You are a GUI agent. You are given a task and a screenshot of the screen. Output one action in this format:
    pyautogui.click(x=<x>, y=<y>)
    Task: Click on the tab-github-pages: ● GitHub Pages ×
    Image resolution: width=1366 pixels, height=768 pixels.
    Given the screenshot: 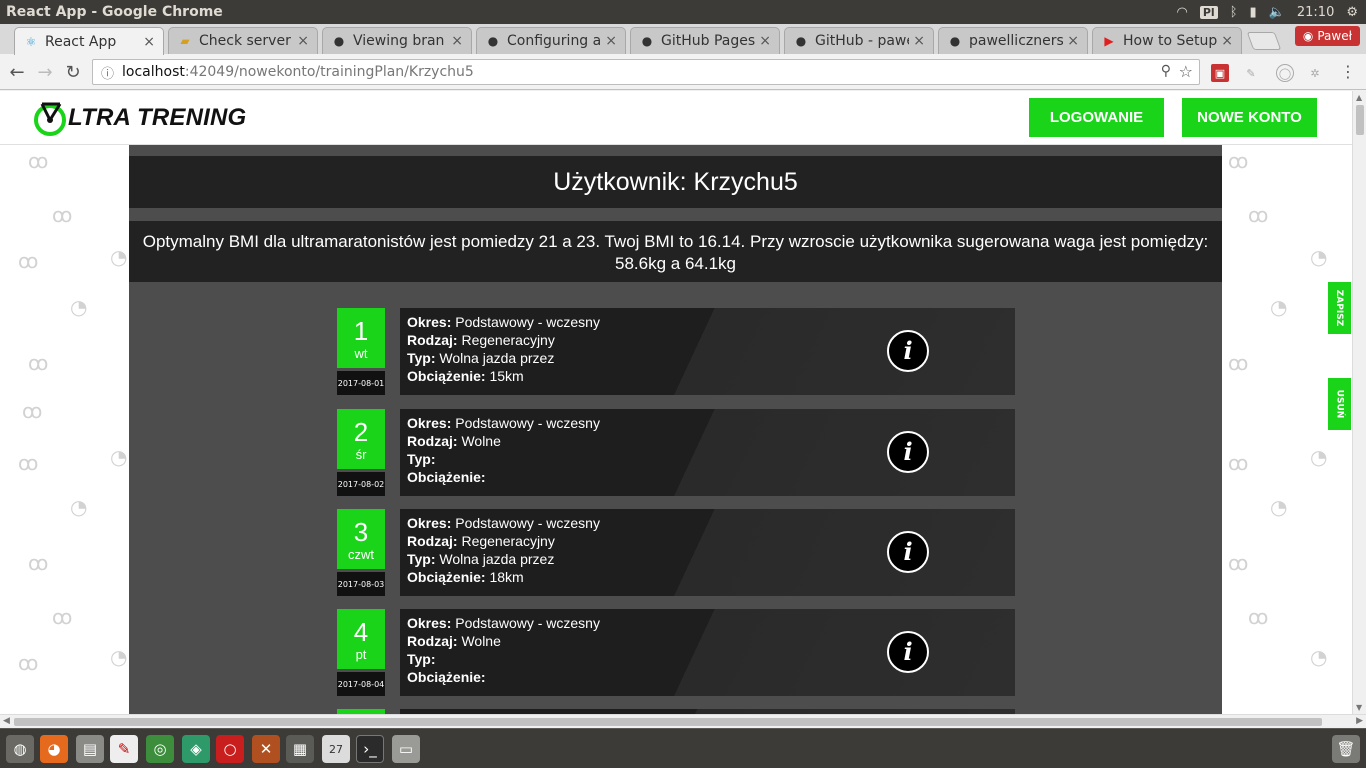 What is the action you would take?
    pyautogui.click(x=705, y=40)
    